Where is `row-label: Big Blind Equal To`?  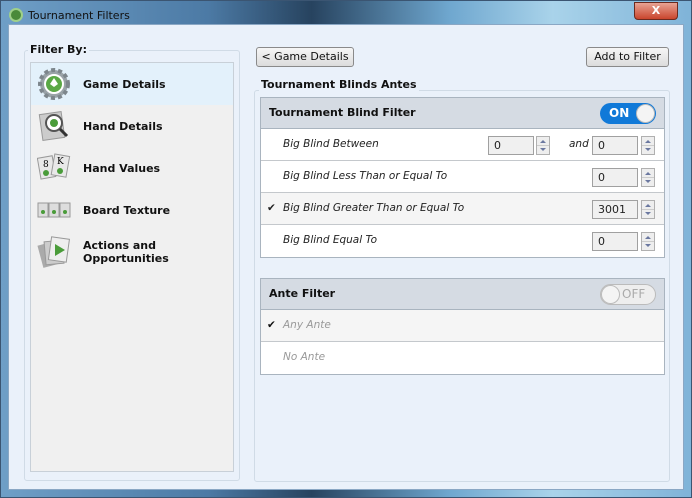 row-label: Big Blind Equal To is located at coordinates (330, 240).